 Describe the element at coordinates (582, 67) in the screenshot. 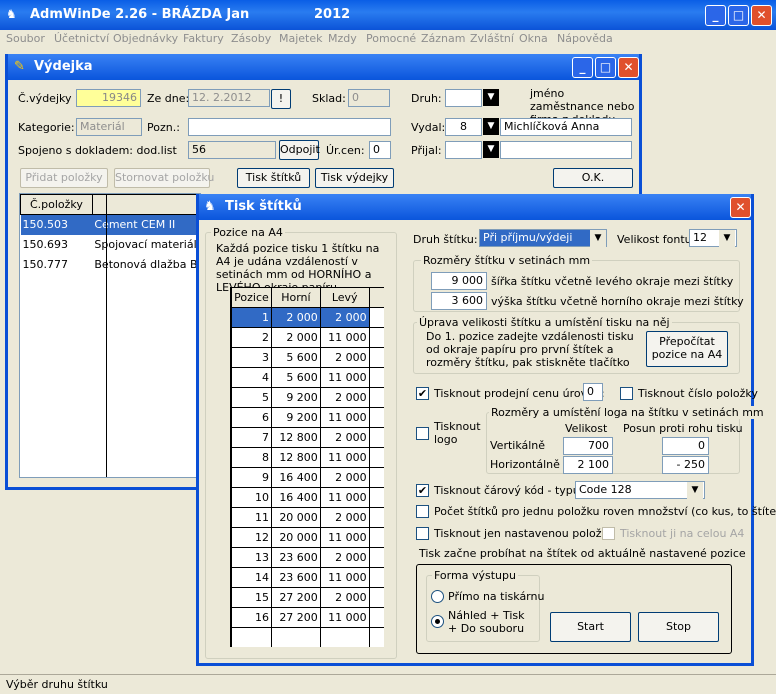

I see `vydejka-minimize-icon: _` at that location.